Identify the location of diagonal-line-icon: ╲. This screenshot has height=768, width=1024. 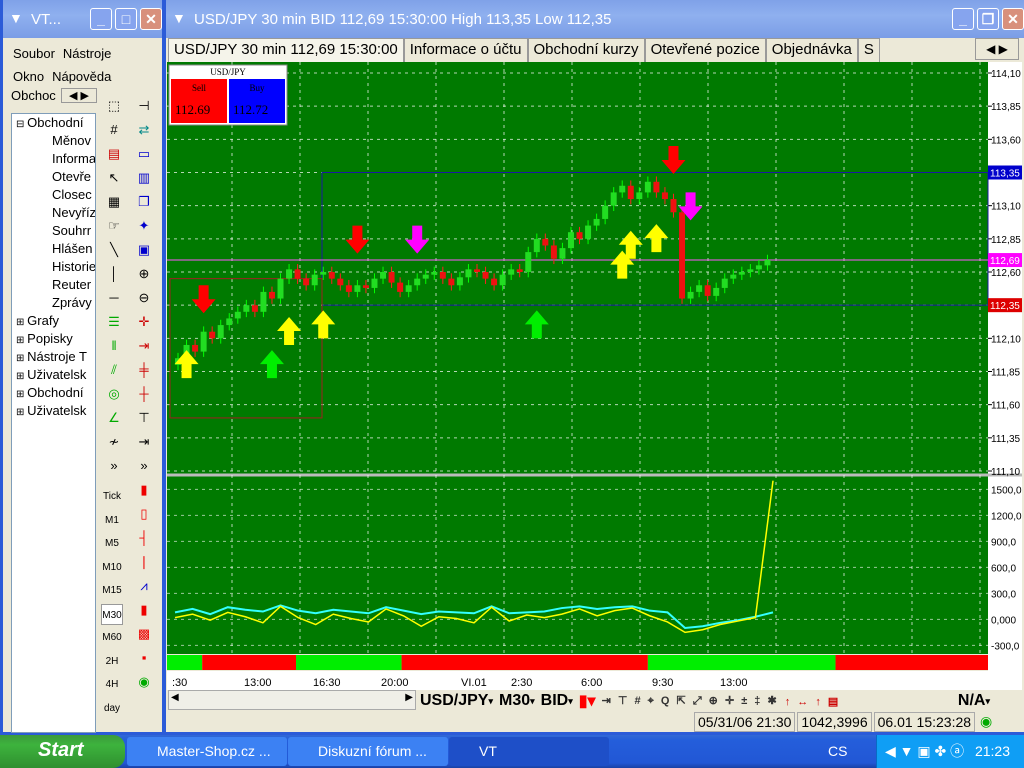
(114, 250).